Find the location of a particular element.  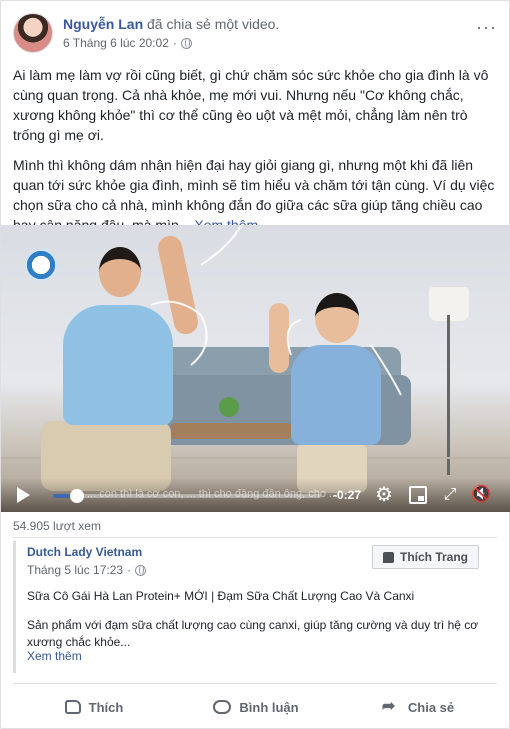

page-name: Dutch Lady Vietnam is located at coordinates (84, 552).